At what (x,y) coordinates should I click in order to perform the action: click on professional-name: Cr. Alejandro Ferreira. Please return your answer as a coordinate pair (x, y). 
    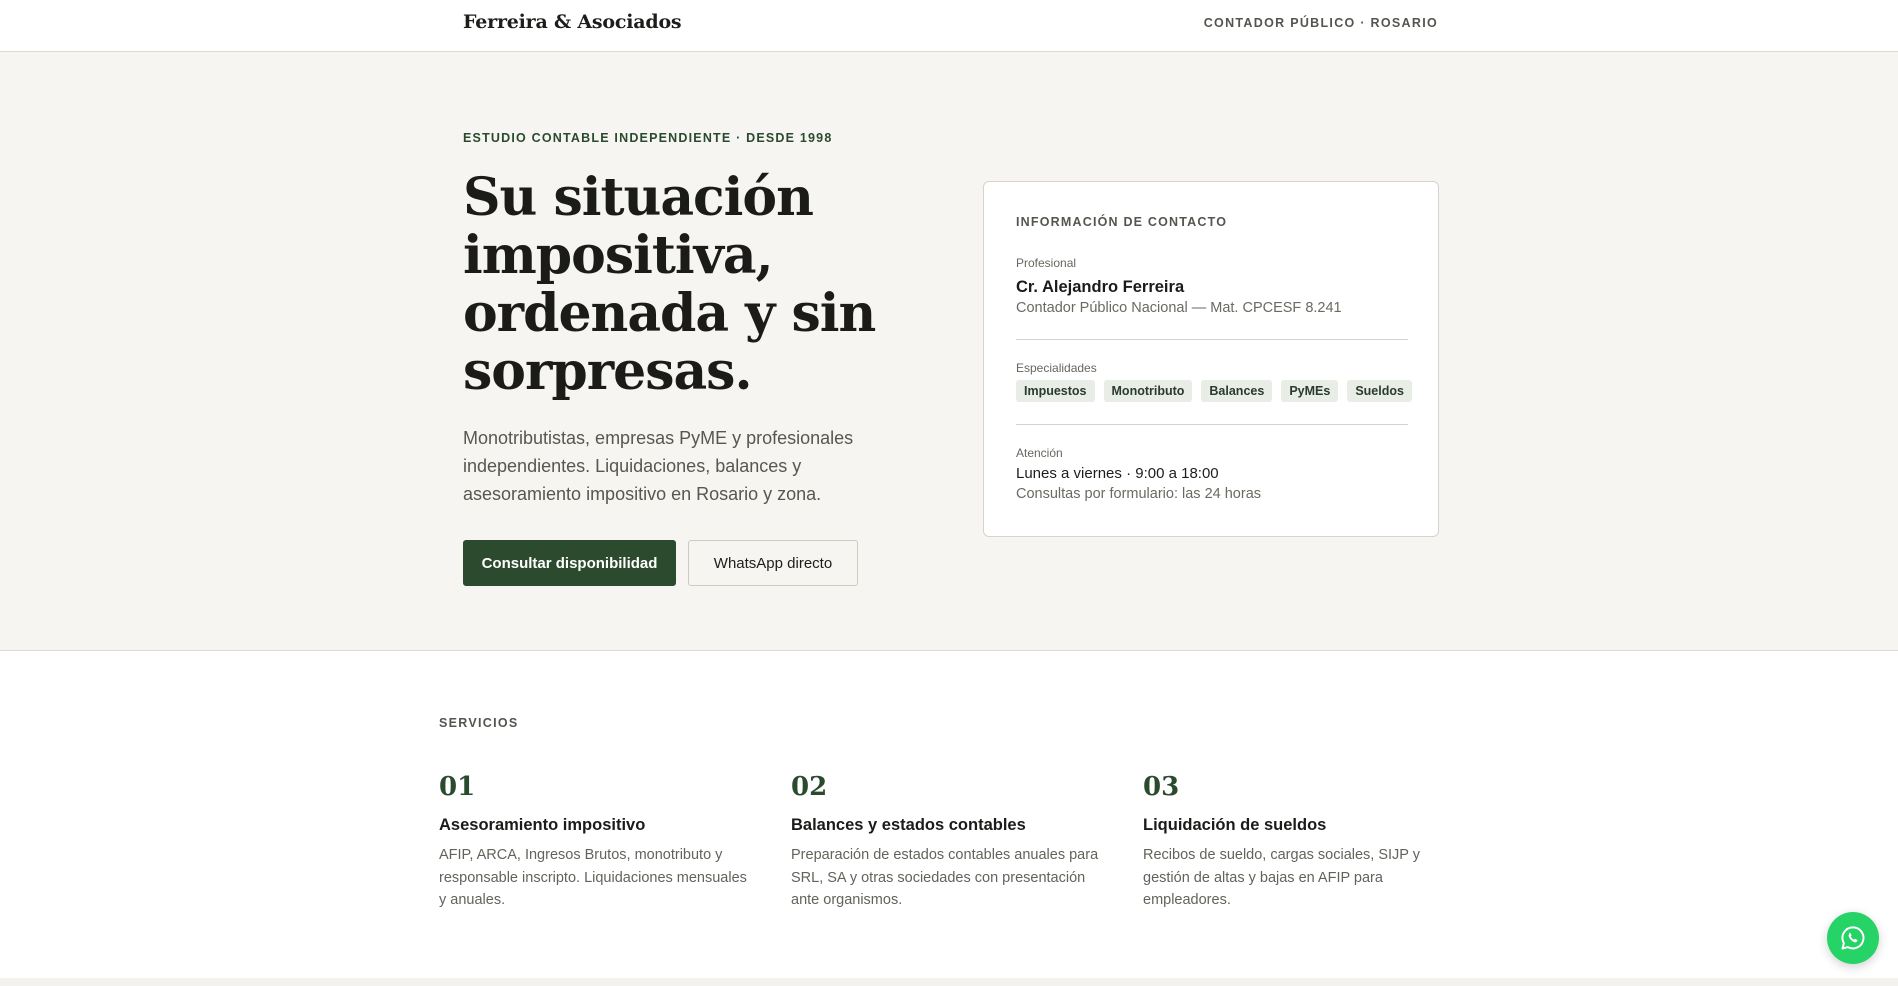
    Looking at the image, I should click on (1100, 287).